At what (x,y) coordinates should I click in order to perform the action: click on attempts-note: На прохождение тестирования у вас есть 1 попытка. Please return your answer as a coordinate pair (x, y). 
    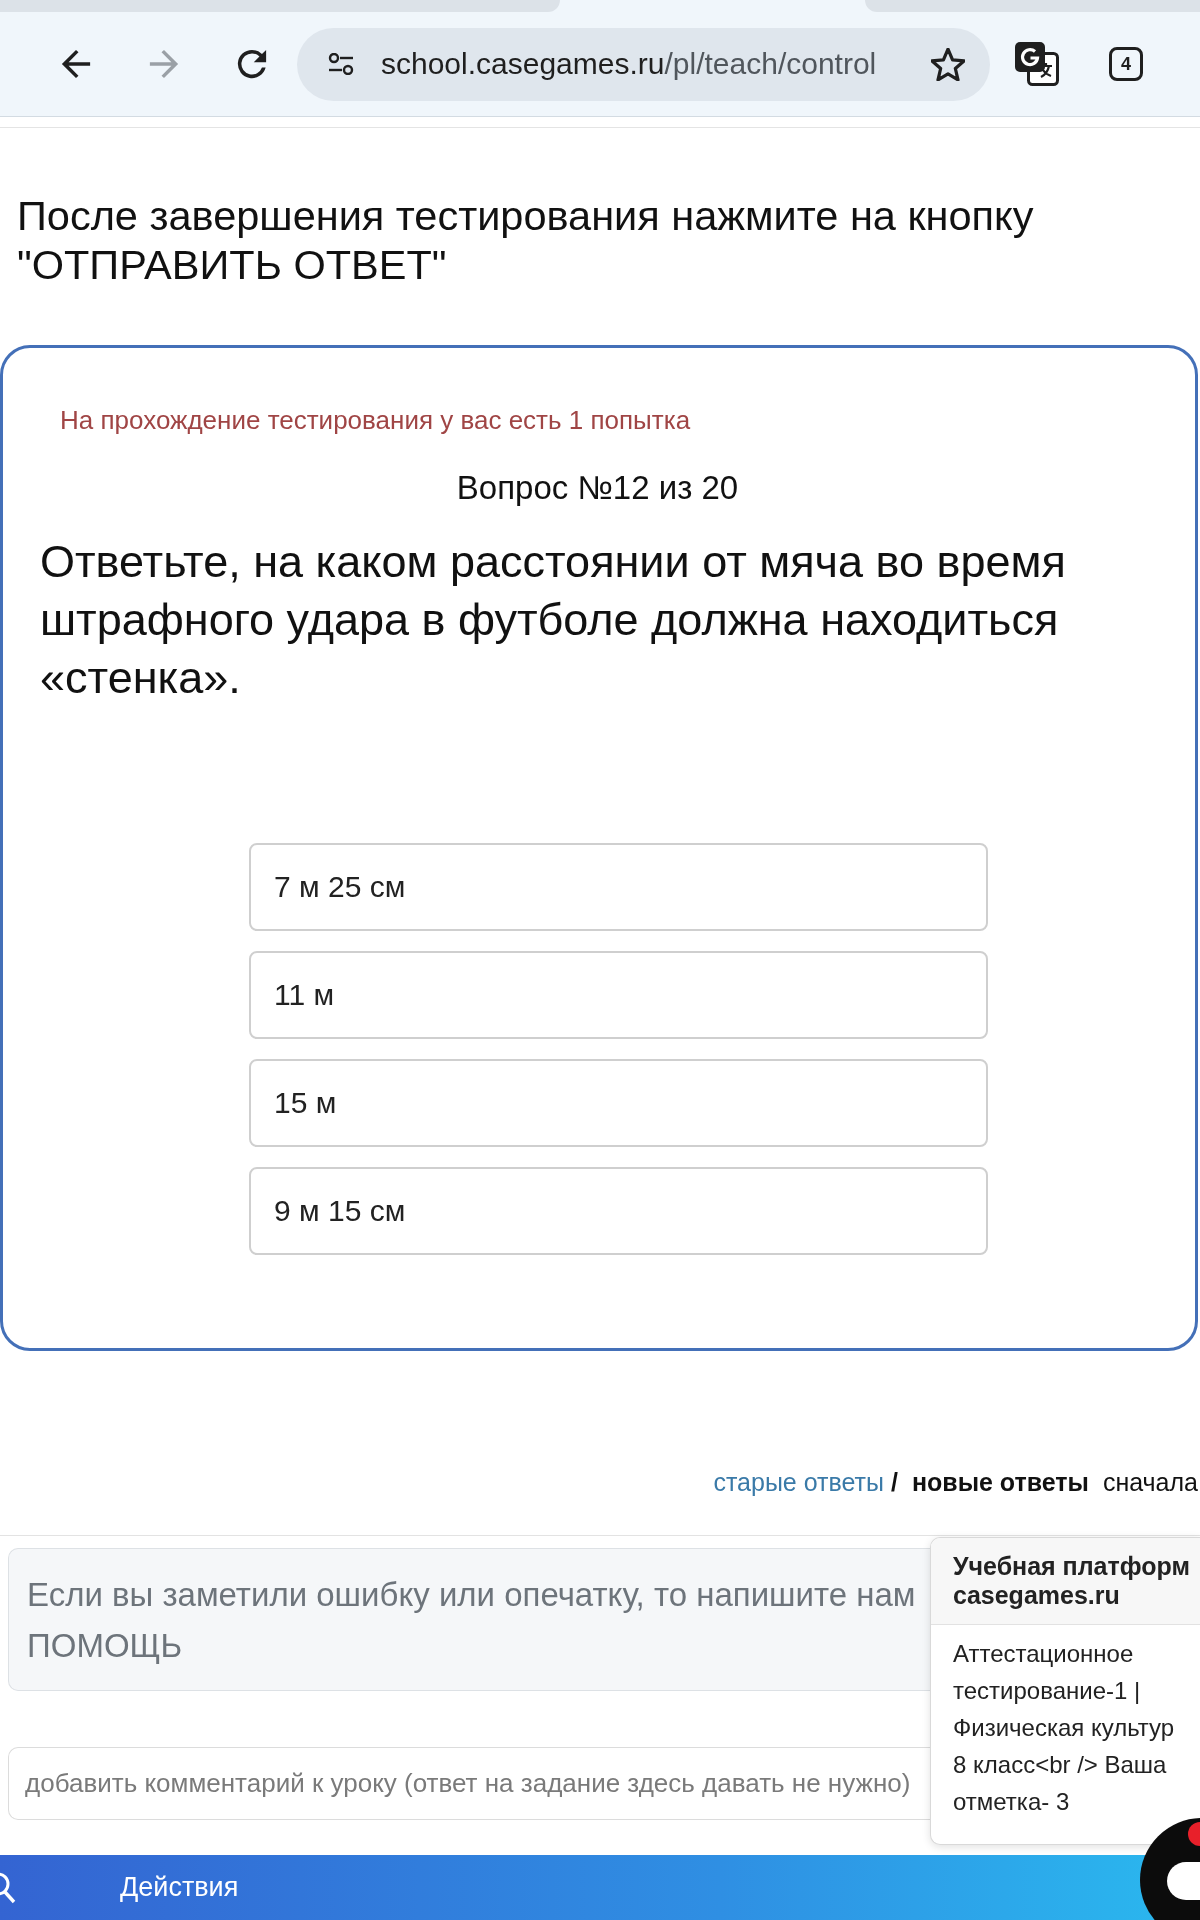
    Looking at the image, I should click on (376, 420).